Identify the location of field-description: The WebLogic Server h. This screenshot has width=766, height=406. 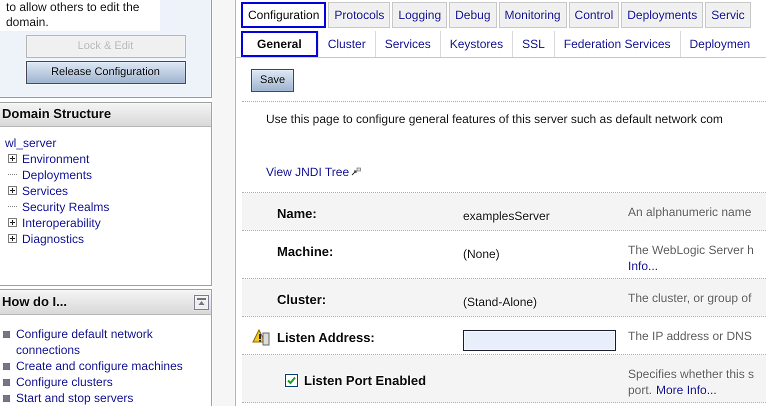
(691, 250).